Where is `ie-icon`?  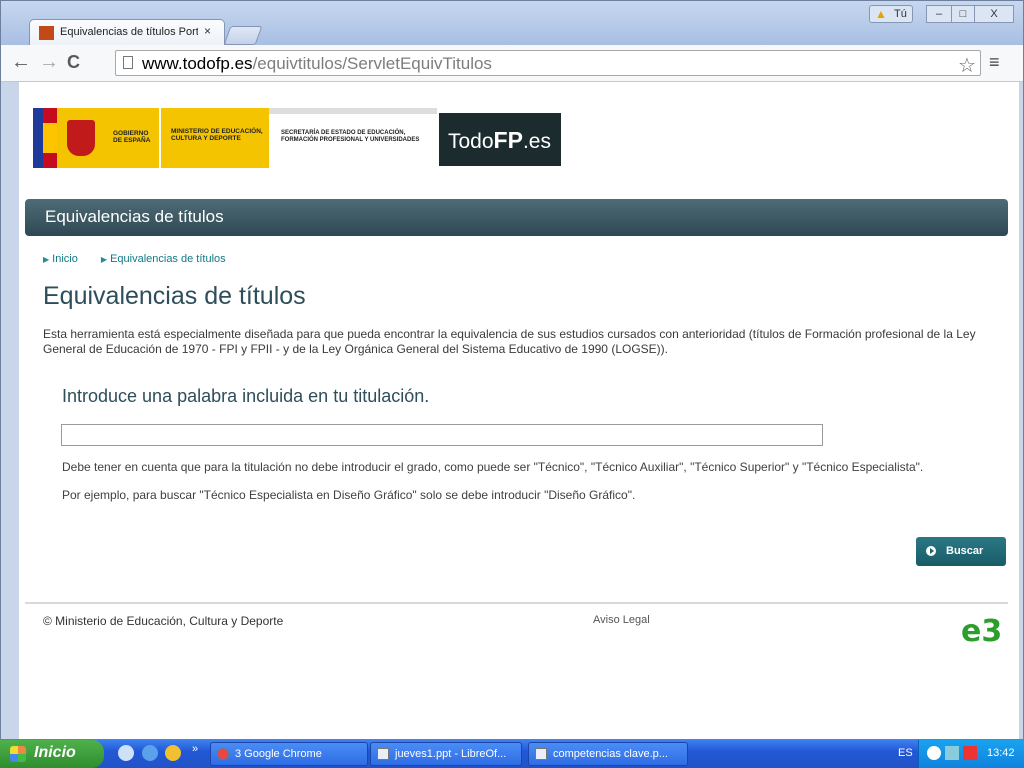 ie-icon is located at coordinates (150, 753).